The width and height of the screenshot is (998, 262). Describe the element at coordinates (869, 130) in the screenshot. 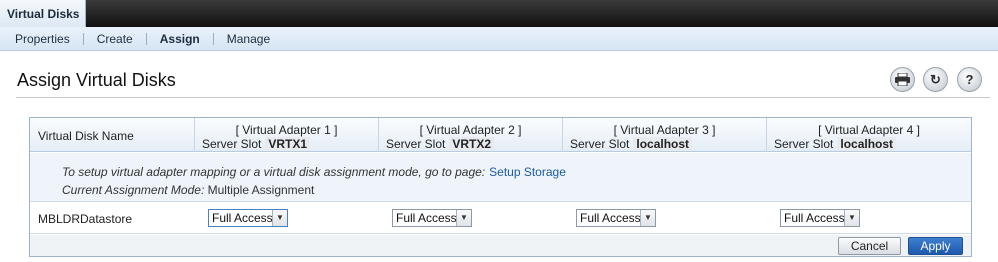

I see `adapter-title: [ Virtual Adapter 4 ]` at that location.